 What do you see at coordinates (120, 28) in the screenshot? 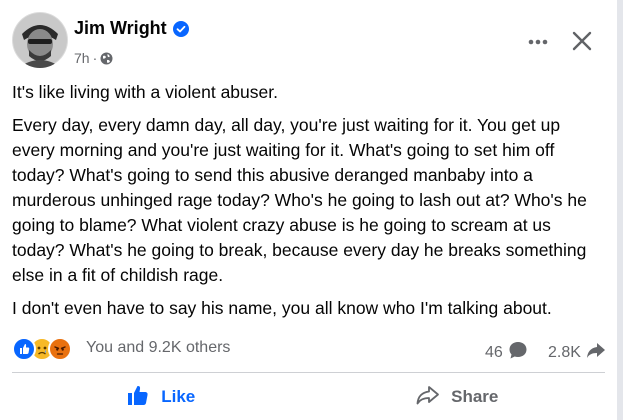
I see `author-name: Jim Wright` at bounding box center [120, 28].